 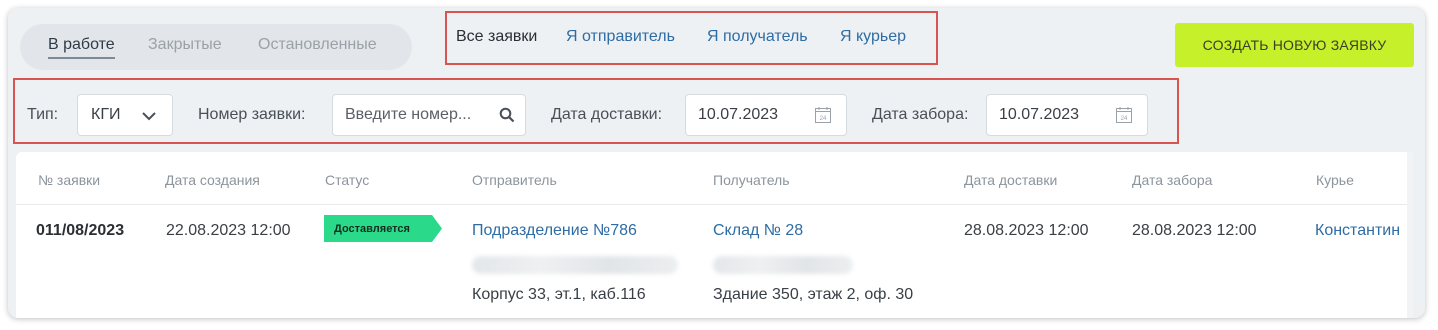 I want to click on sender-link: Подразделение №786, so click(x=554, y=231).